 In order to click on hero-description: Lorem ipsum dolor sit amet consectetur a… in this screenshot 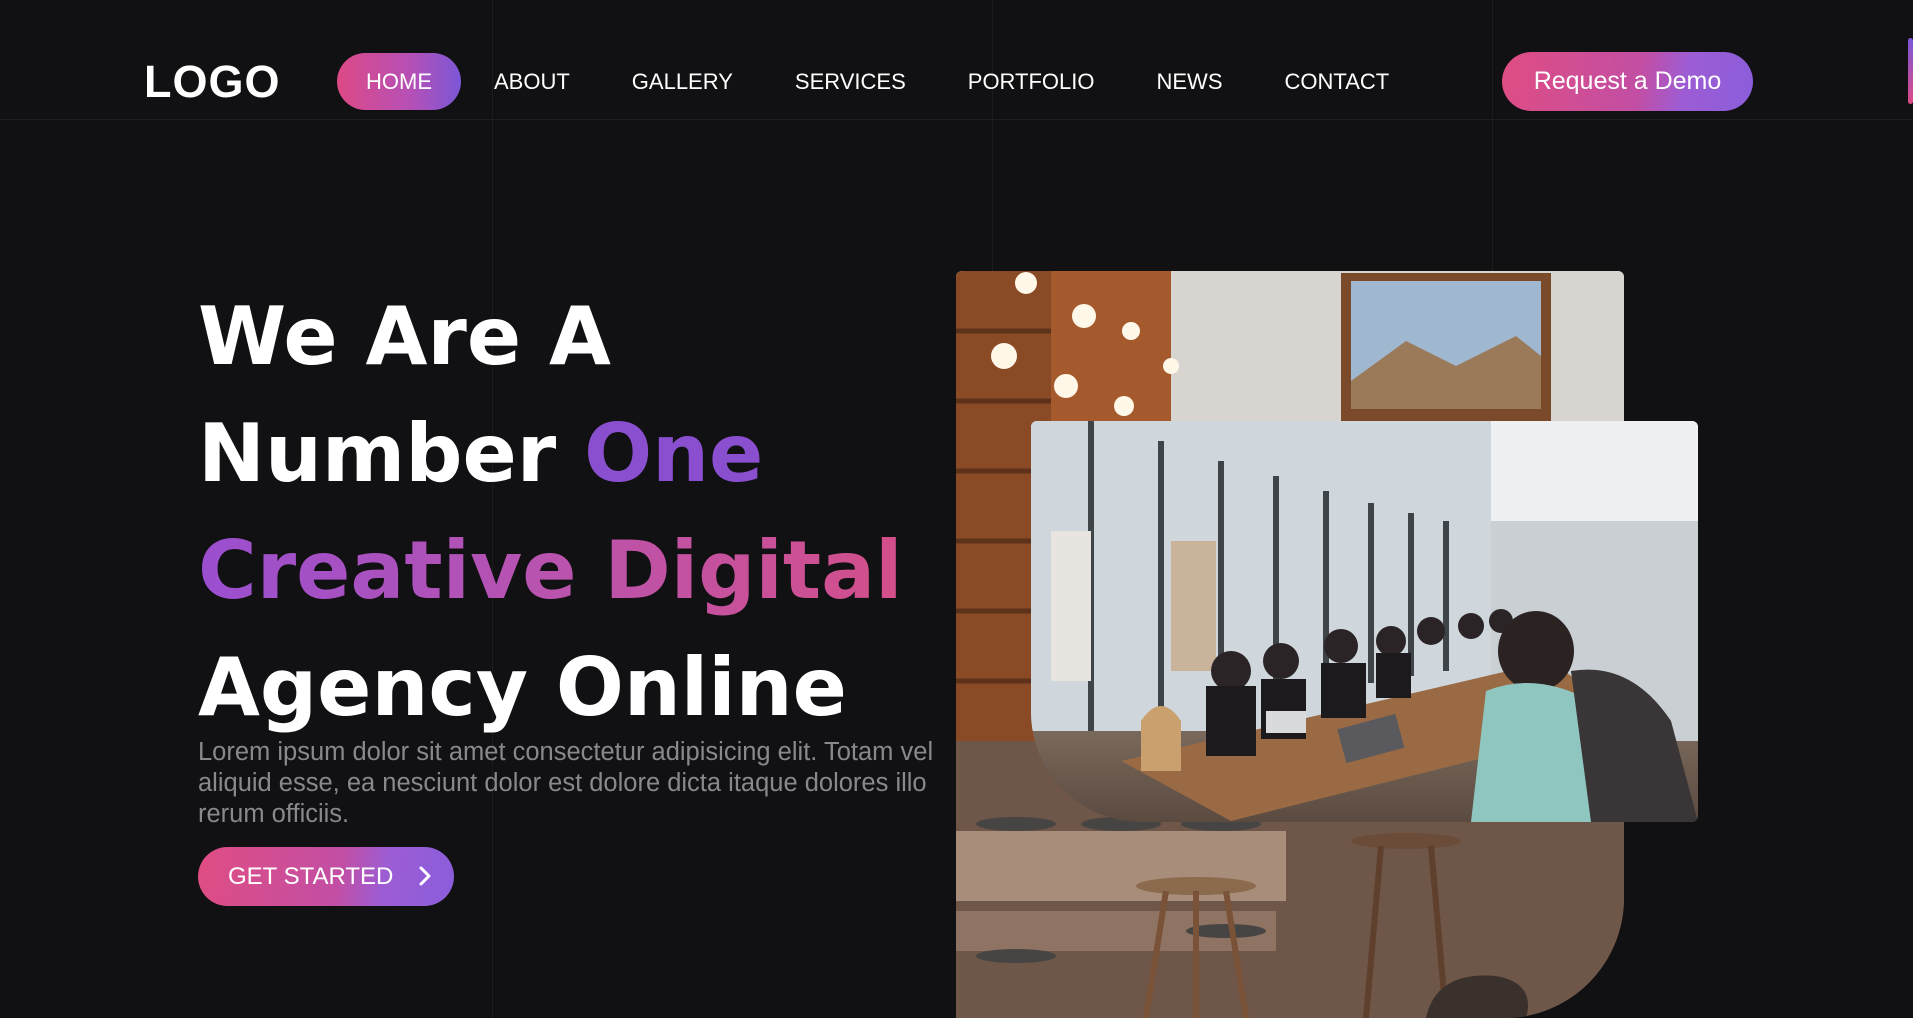, I will do `click(566, 783)`.